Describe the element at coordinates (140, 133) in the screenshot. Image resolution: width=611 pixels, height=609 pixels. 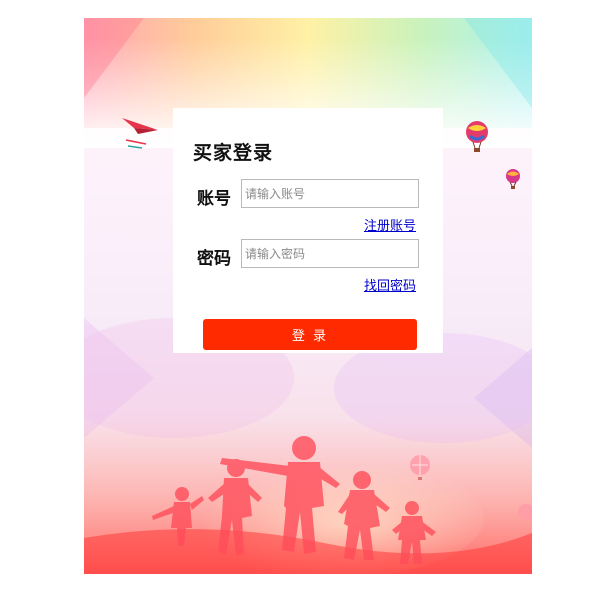
I see `paper-plane-icon` at that location.